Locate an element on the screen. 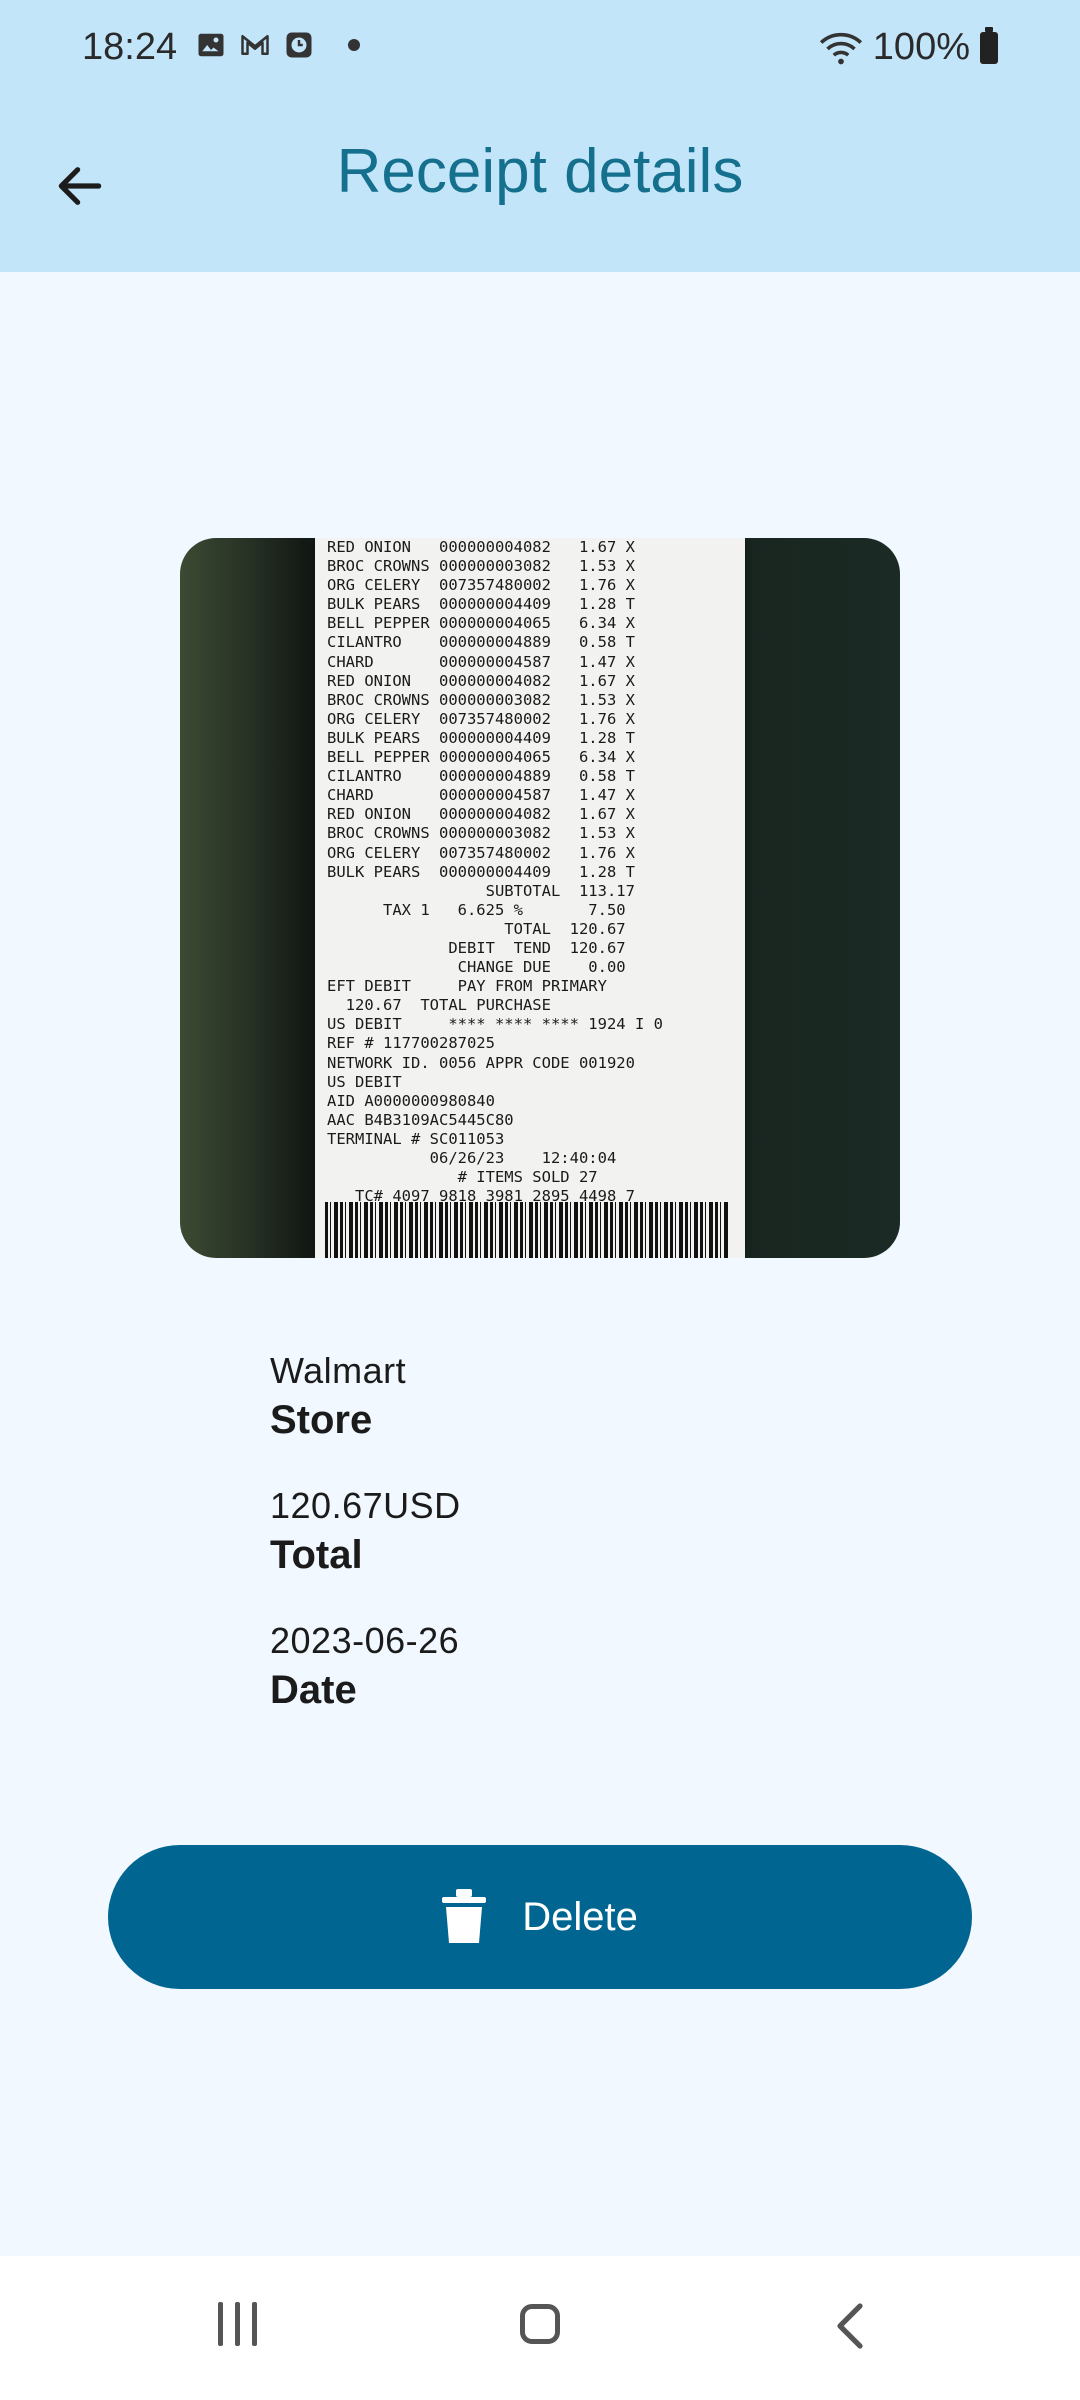 The image size is (1080, 2400). delete-button: Delete is located at coordinates (540, 1917).